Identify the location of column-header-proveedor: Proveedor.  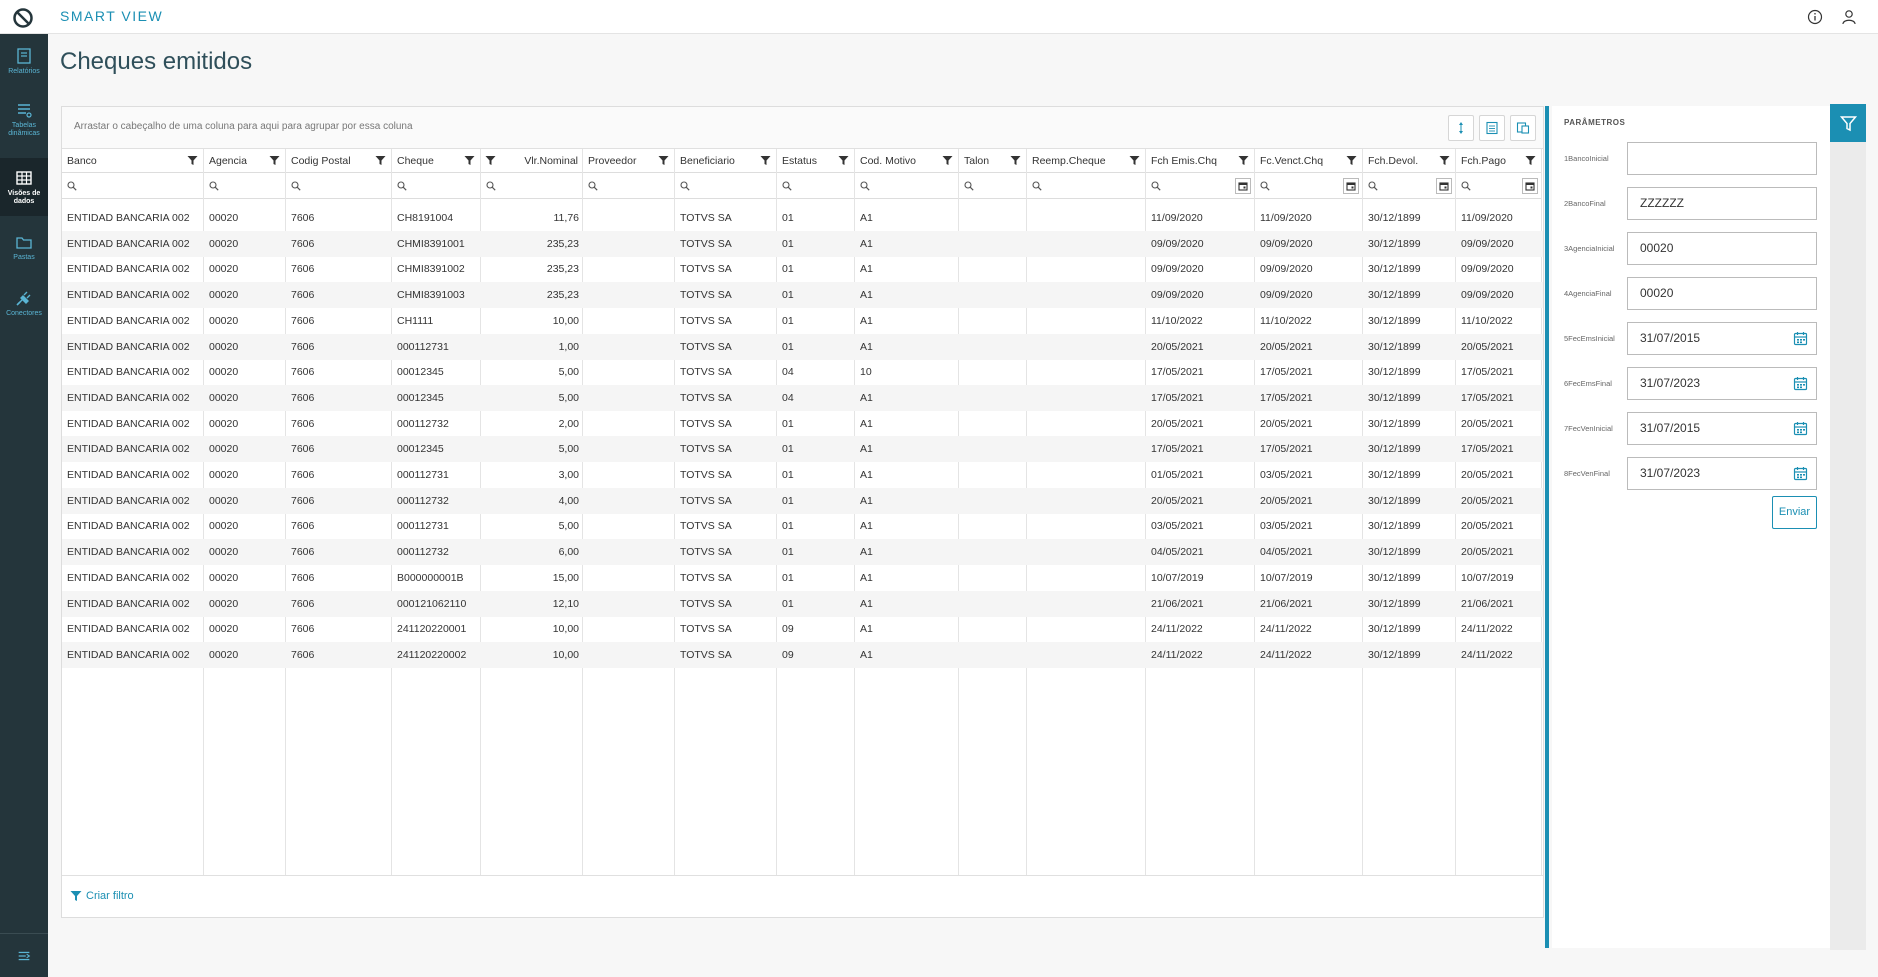
(628, 161).